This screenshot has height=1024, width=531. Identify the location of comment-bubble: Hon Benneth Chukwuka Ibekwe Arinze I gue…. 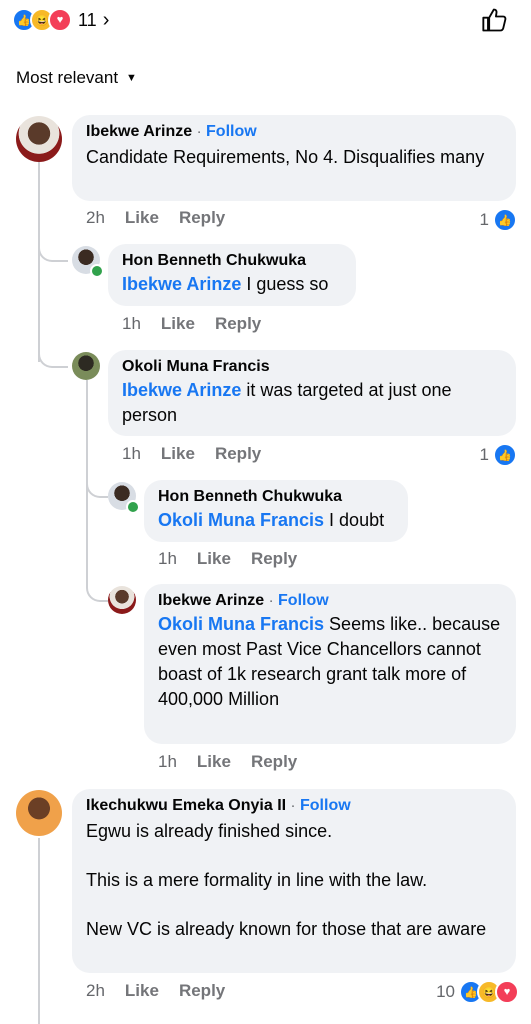
(232, 275).